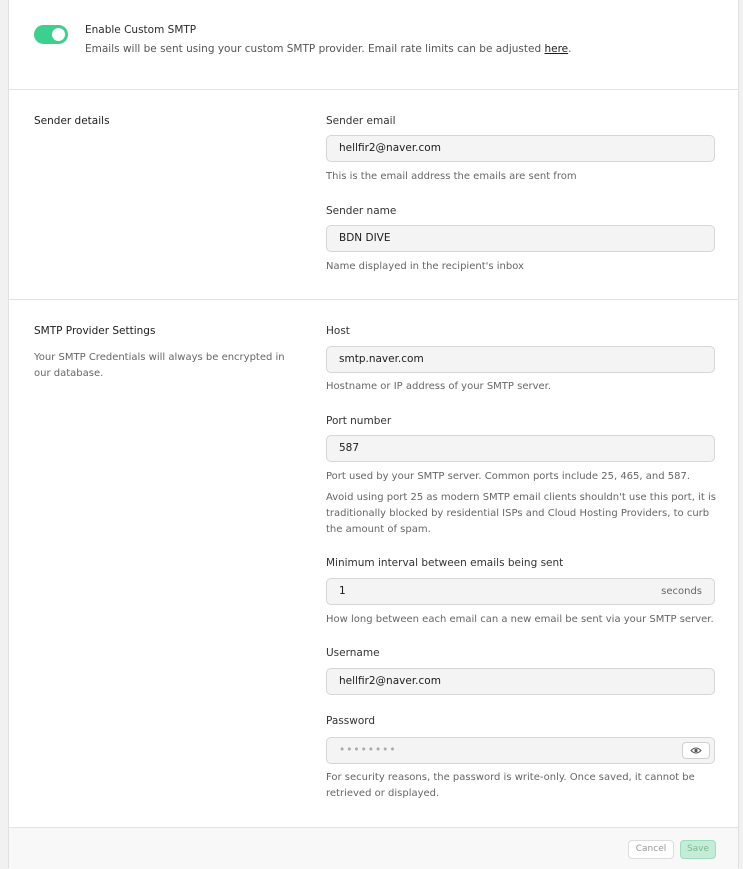 Image resolution: width=743 pixels, height=869 pixels. I want to click on interval-value: 1, so click(342, 591).